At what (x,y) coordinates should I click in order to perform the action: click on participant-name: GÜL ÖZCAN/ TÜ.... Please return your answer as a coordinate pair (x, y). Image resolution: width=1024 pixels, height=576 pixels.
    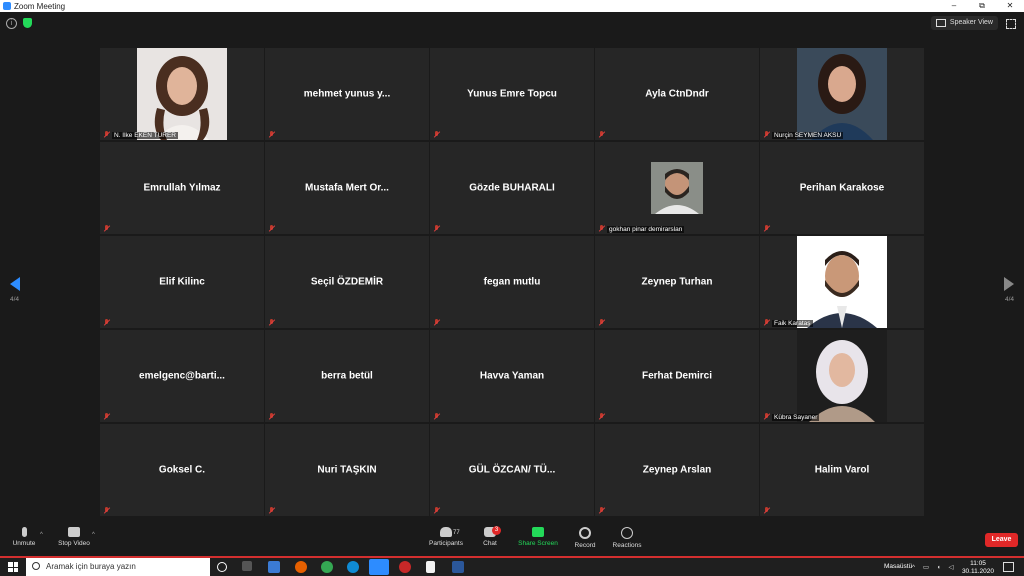
    Looking at the image, I should click on (512, 470).